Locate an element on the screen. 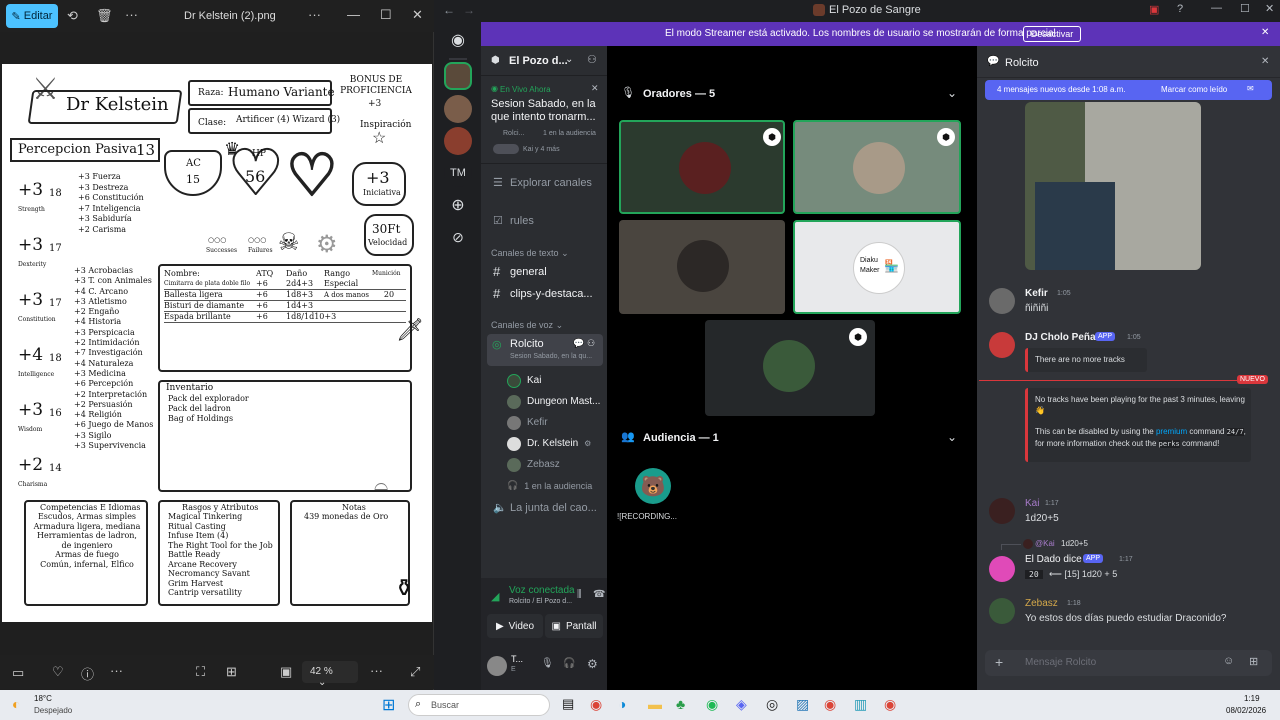  text-category: Canales de texto ⌄ is located at coordinates (530, 253).